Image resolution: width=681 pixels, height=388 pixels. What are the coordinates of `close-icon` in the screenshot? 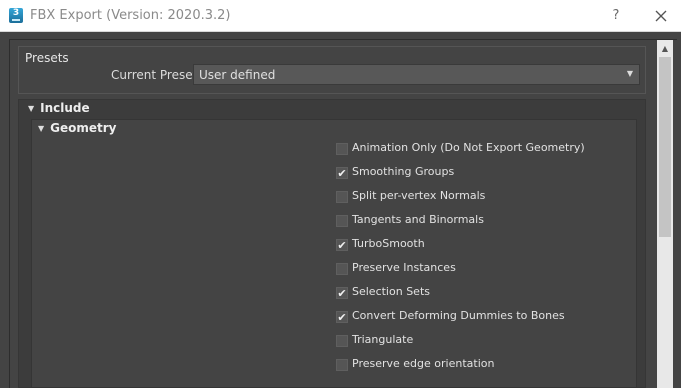 It's located at (661, 16).